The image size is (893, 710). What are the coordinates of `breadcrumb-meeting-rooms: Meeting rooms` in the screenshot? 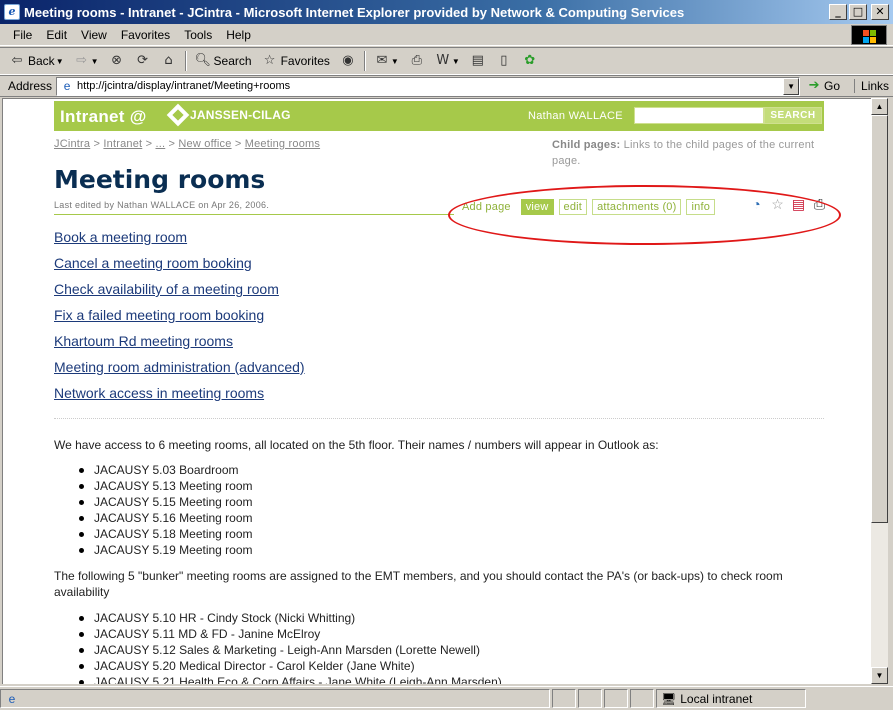 It's located at (282, 144).